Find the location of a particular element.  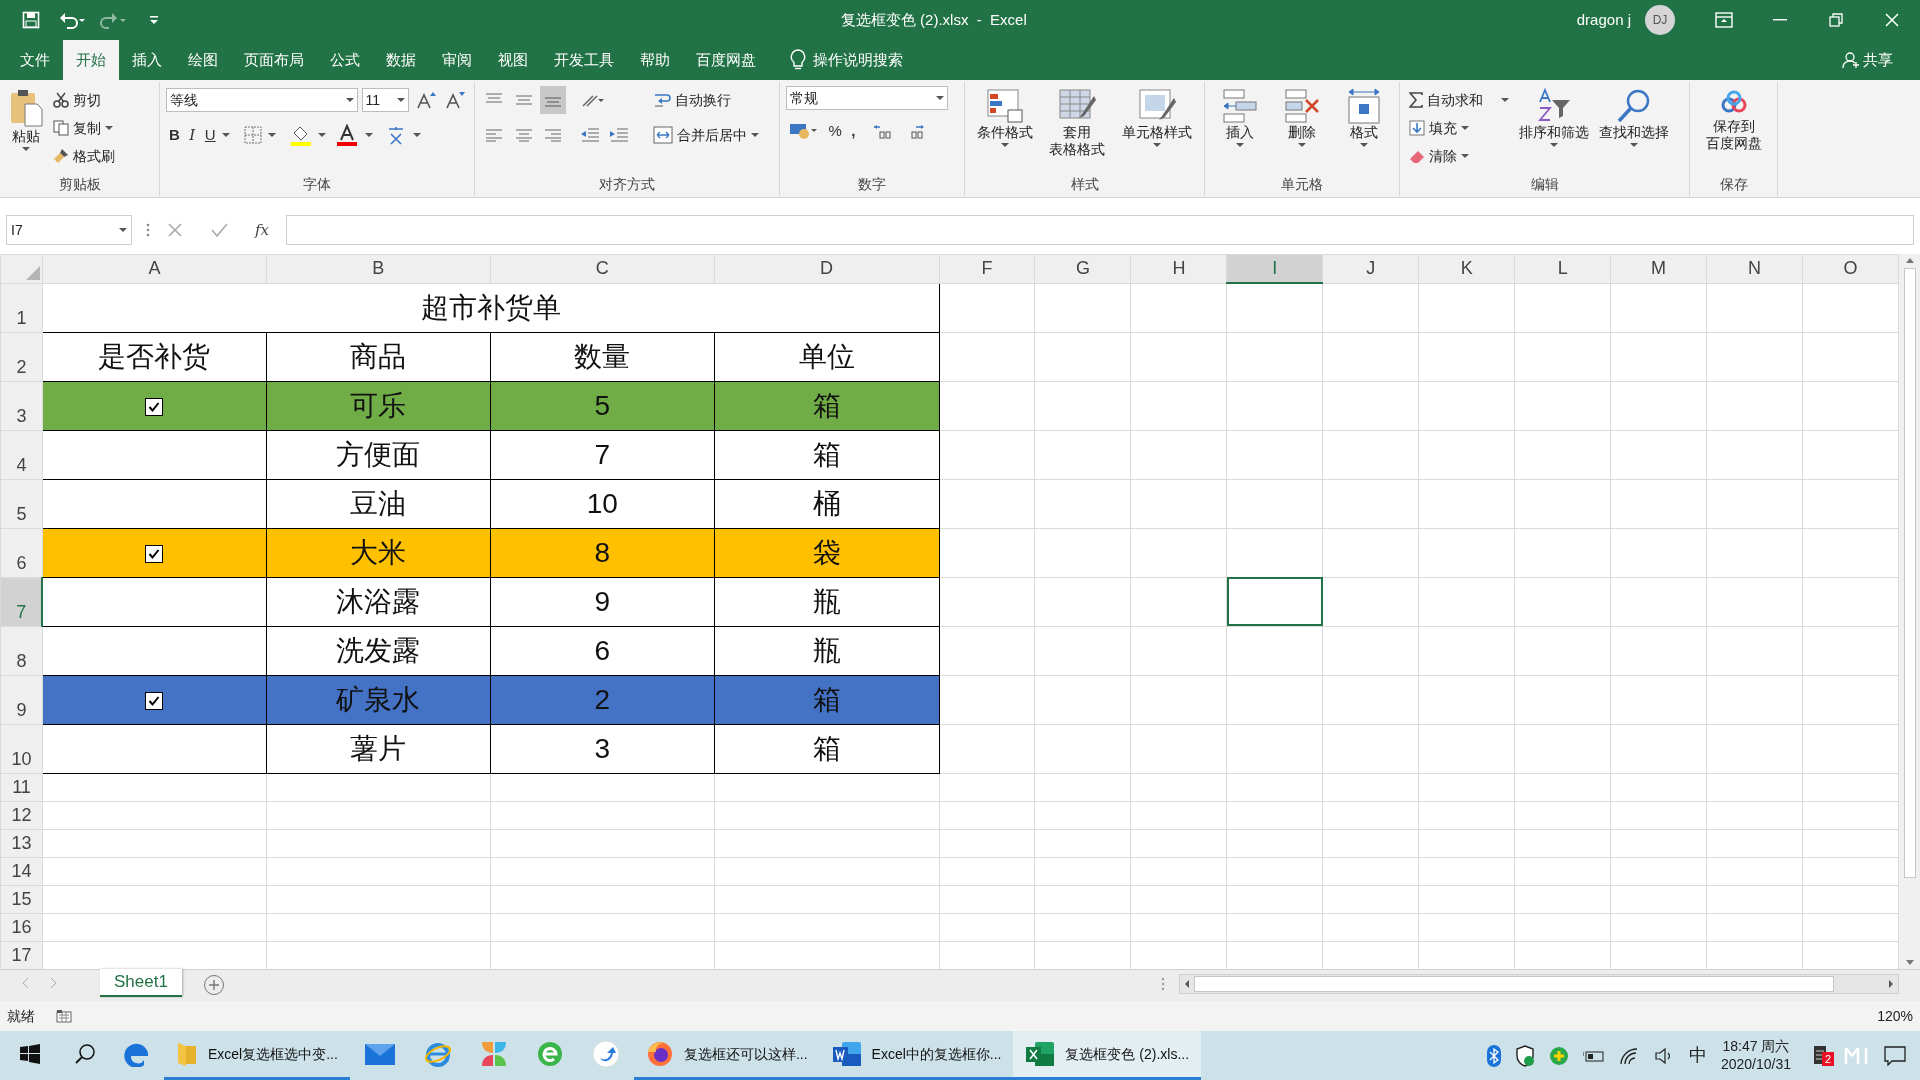

font-size-field: 11 is located at coordinates (385, 100).